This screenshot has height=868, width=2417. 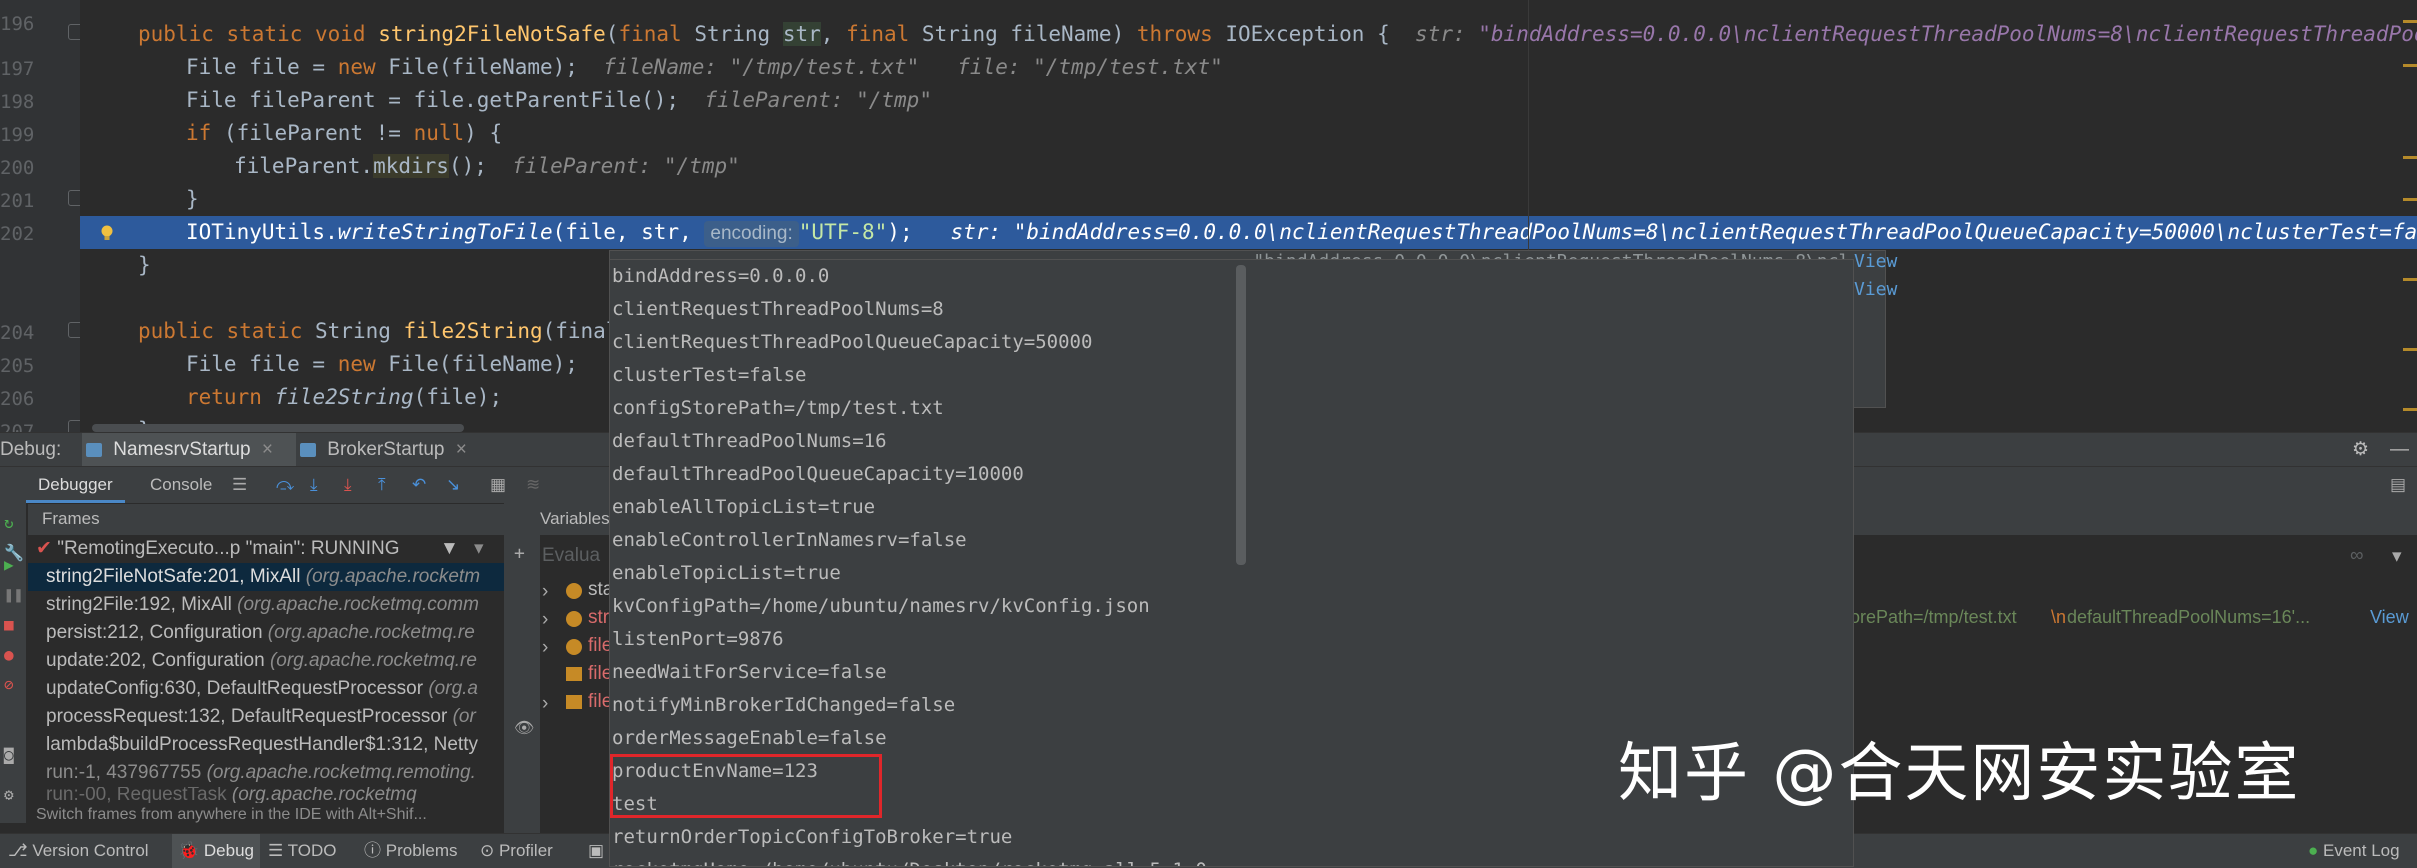 I want to click on menu-icon: ☰, so click(x=239, y=485).